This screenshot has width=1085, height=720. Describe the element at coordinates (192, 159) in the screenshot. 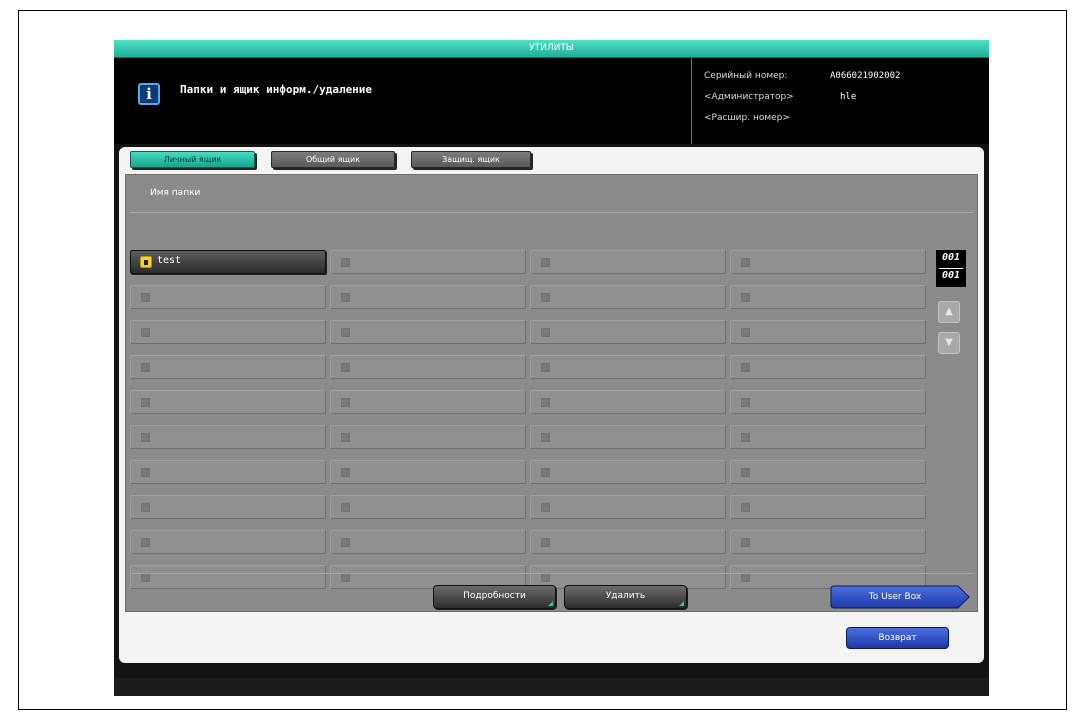

I see `tab-personal-box: Личный ящик` at that location.